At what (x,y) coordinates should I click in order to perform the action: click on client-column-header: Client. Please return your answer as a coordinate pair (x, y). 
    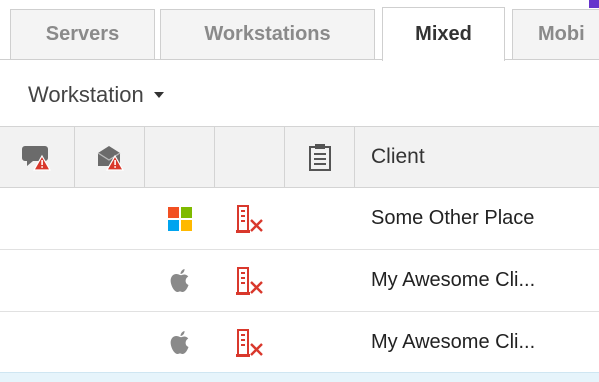
    Looking at the image, I should click on (477, 157).